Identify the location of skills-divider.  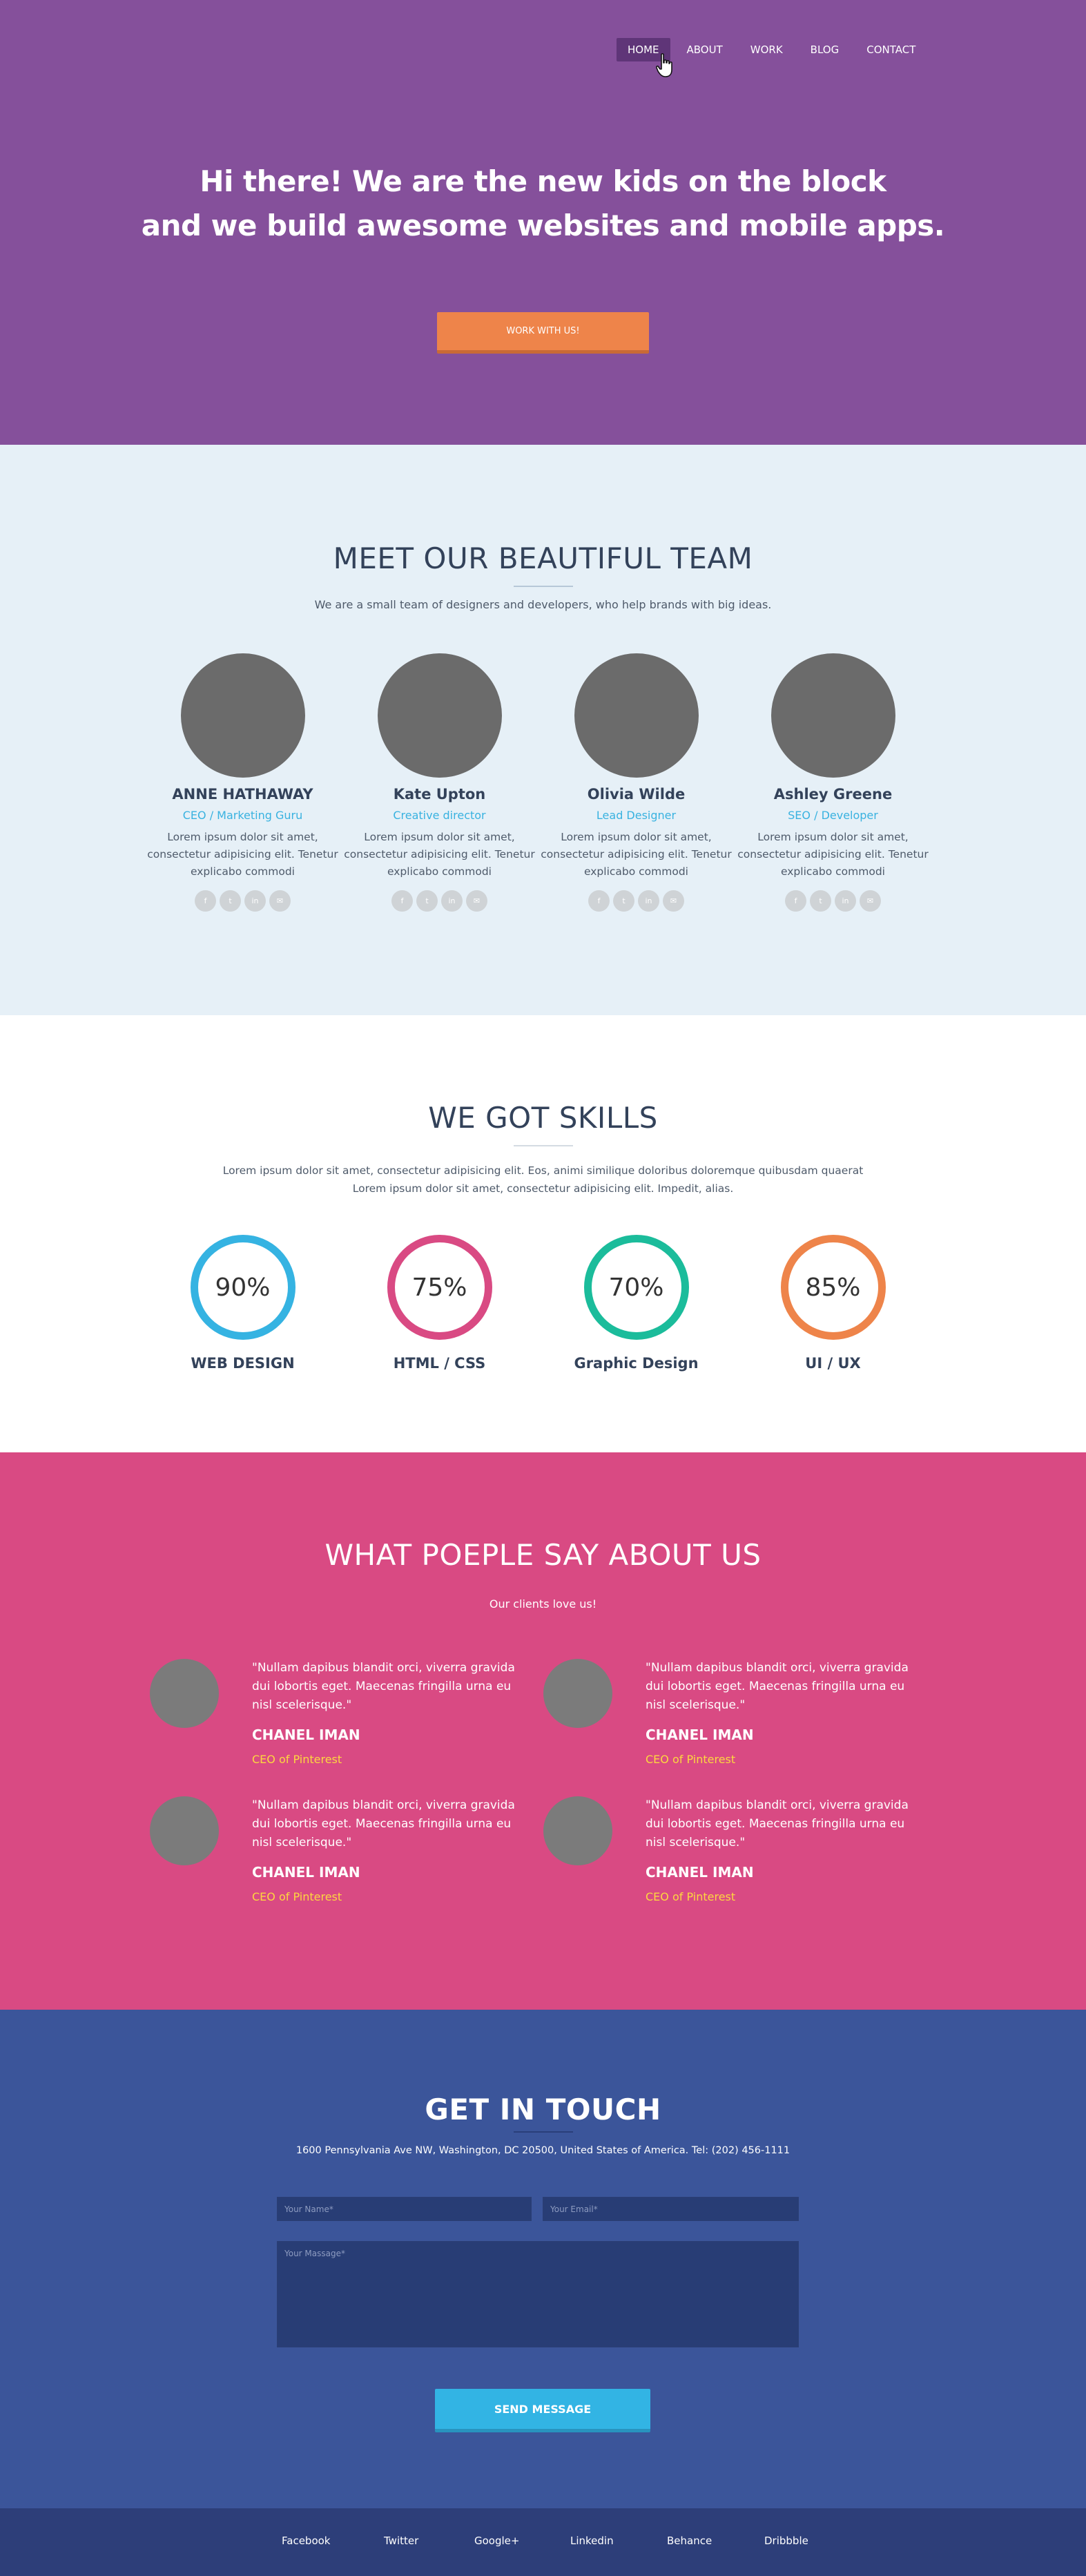
(543, 1145).